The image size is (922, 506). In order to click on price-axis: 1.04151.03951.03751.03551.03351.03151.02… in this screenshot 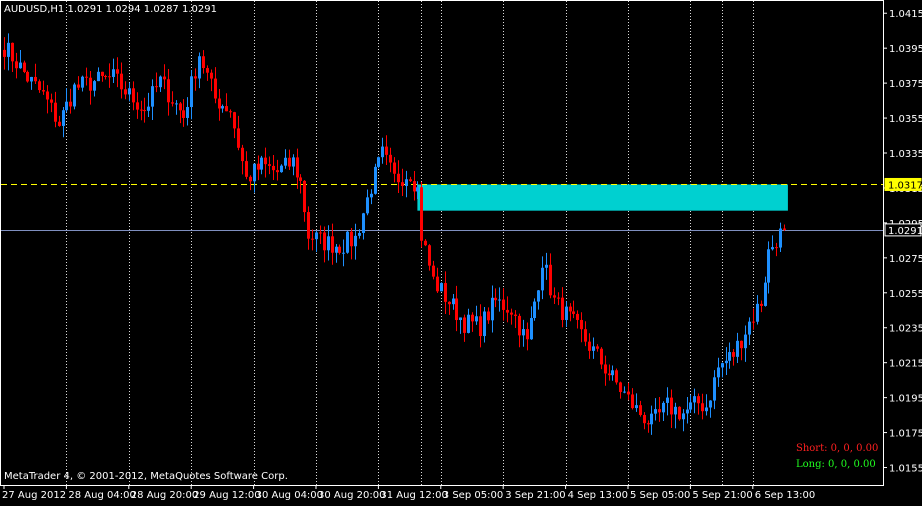, I will do `click(902, 242)`.